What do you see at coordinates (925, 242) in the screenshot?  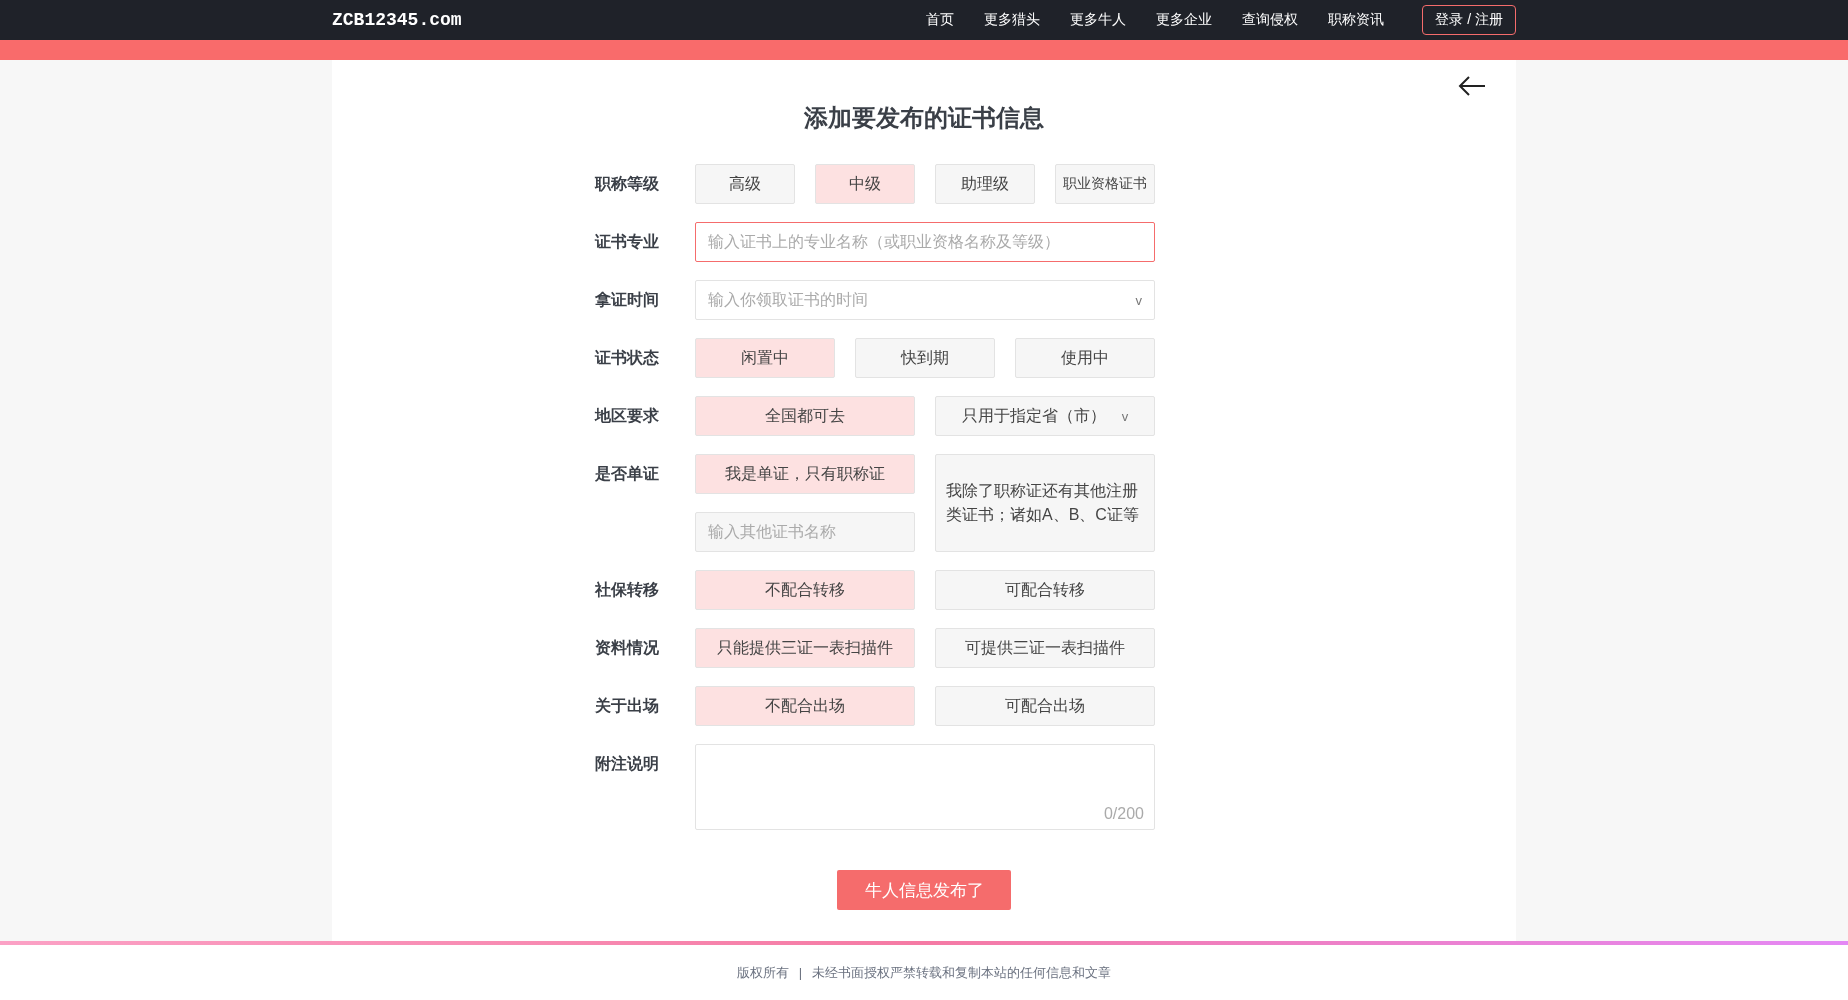 I see `text-input: 输入证书上的专业名称（或职业资格名称及等级）` at bounding box center [925, 242].